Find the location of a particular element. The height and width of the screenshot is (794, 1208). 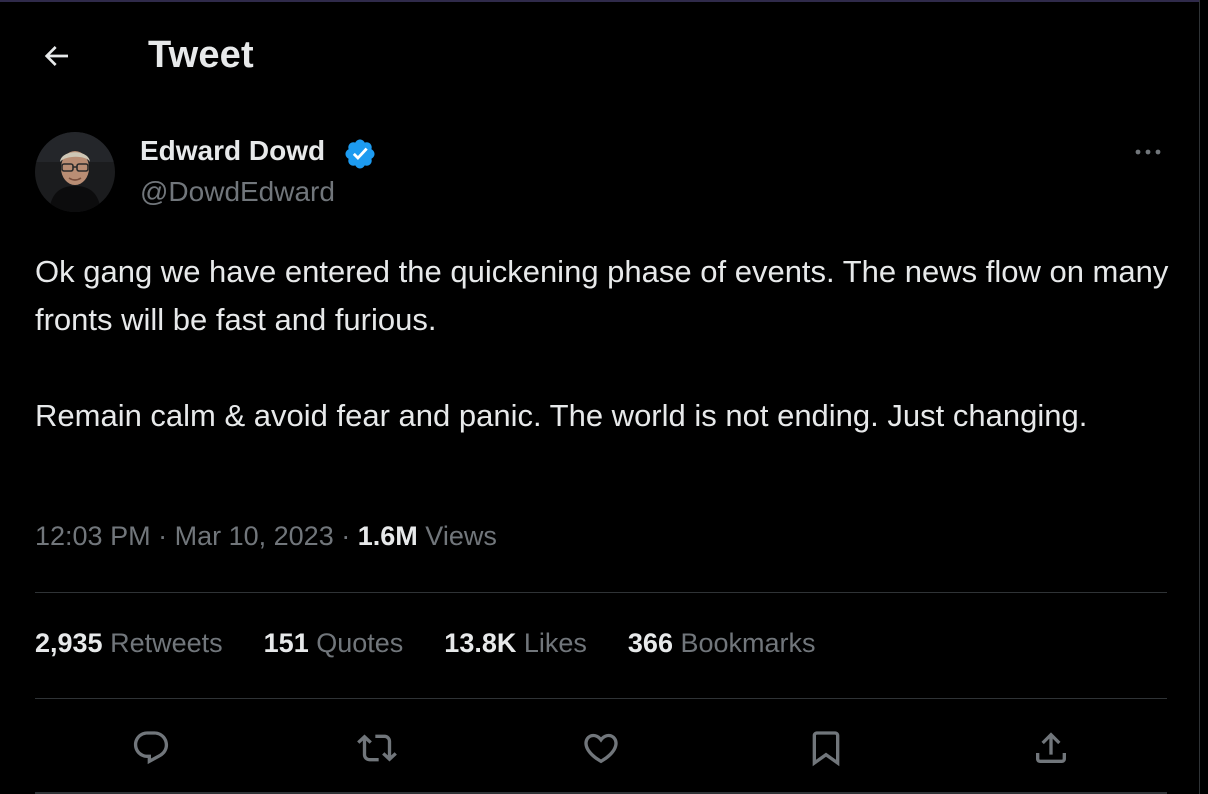

quotes-stat: 151 Quotes is located at coordinates (334, 643).